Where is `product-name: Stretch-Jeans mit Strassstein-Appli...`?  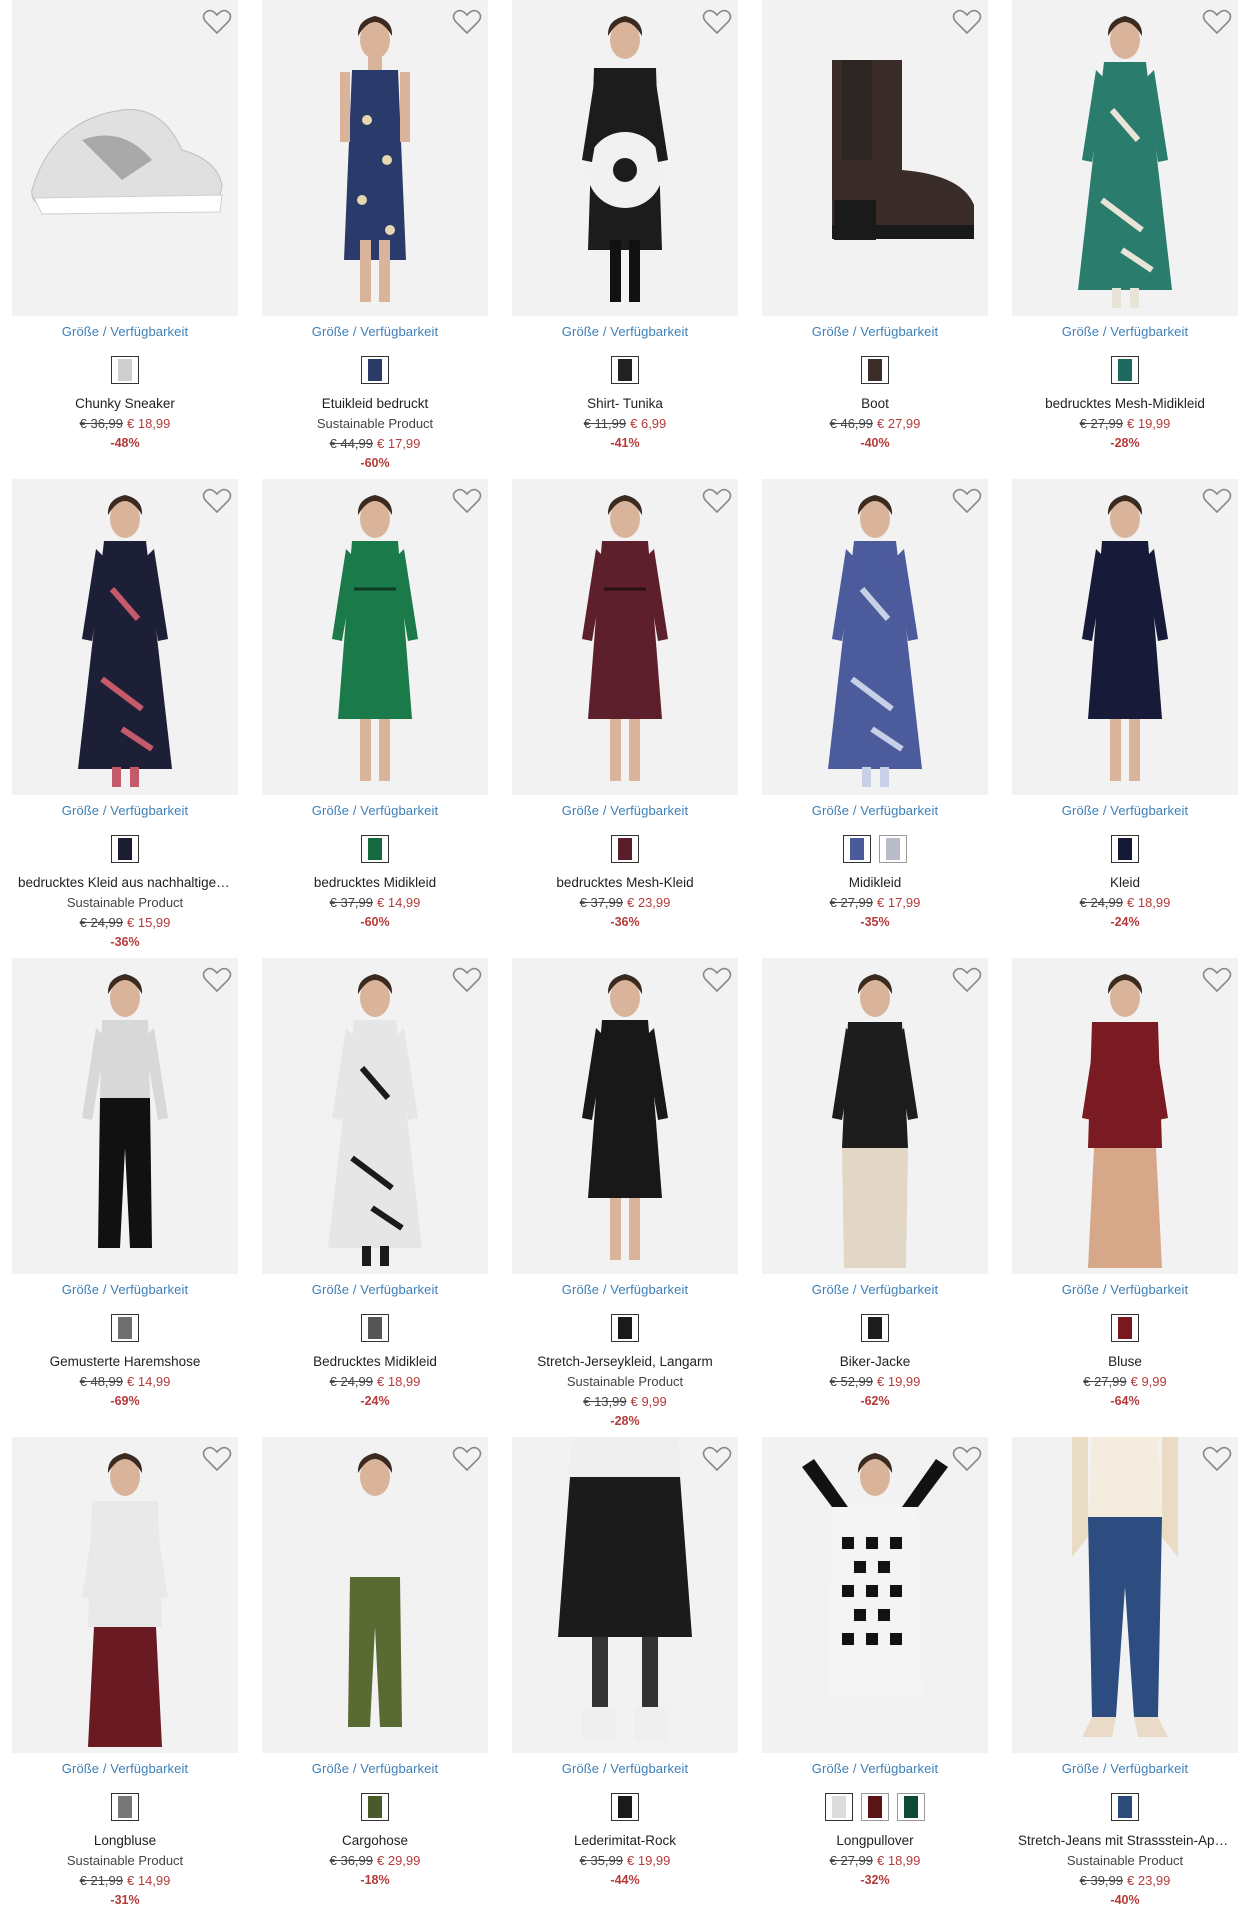
product-name: Stretch-Jeans mit Strassstein-Appli... is located at coordinates (1125, 1840).